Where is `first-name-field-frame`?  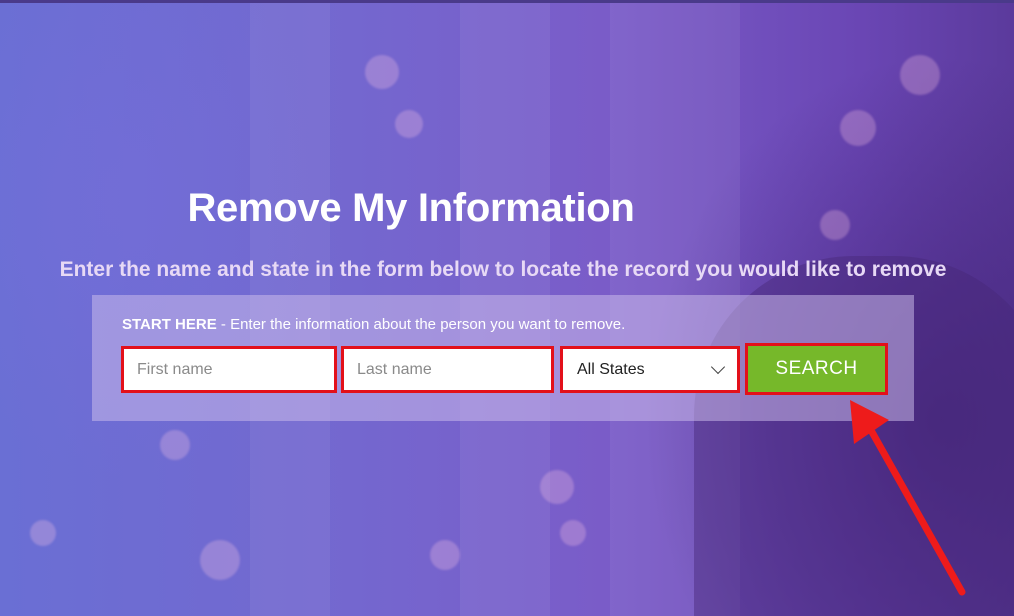
first-name-field-frame is located at coordinates (229, 369).